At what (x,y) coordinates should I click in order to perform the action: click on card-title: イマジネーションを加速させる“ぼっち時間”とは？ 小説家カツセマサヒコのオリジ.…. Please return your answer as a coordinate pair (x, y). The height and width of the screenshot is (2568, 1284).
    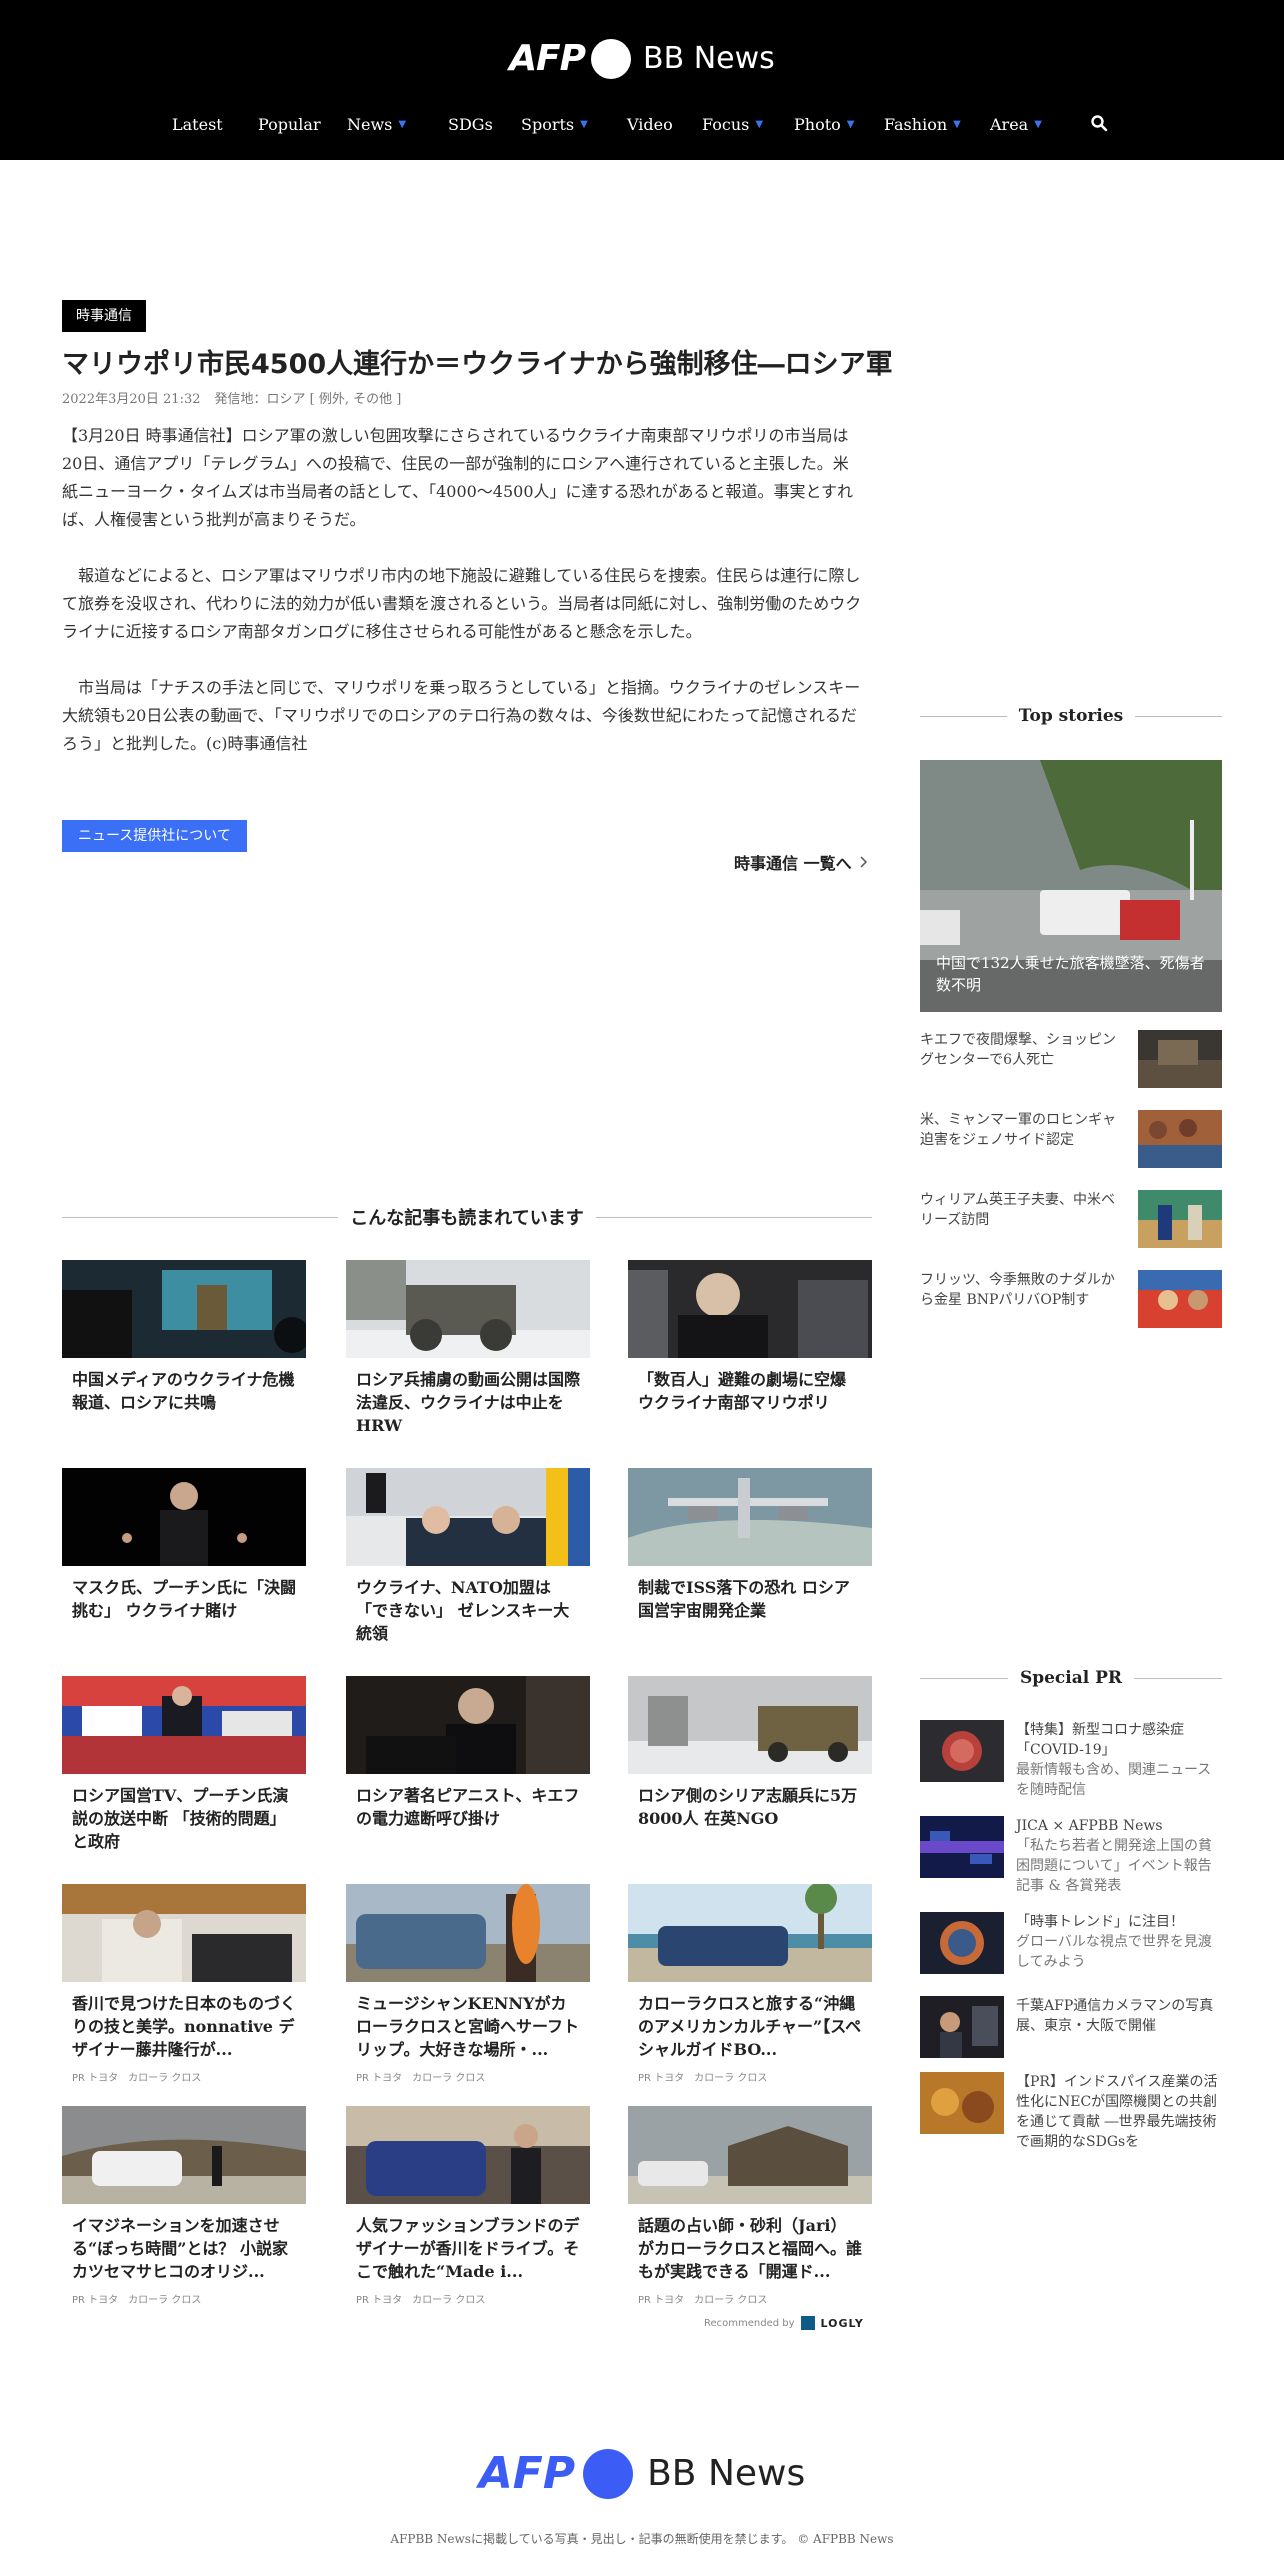
    Looking at the image, I should click on (180, 2248).